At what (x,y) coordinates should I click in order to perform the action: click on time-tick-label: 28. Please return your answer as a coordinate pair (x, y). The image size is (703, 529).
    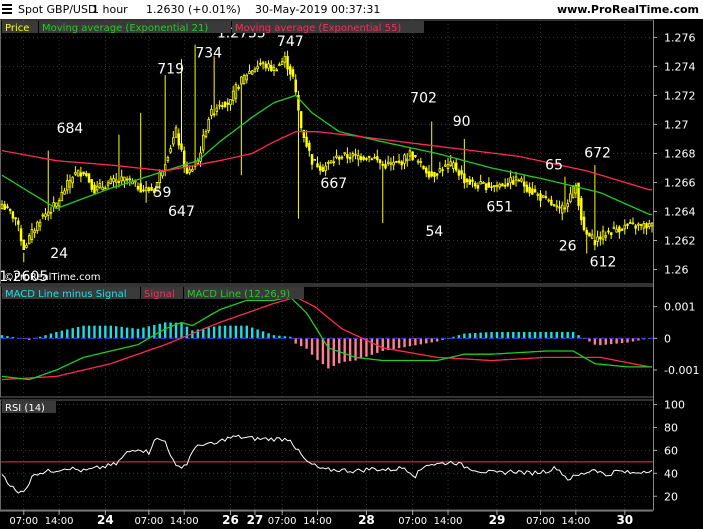
    Looking at the image, I should click on (366, 520).